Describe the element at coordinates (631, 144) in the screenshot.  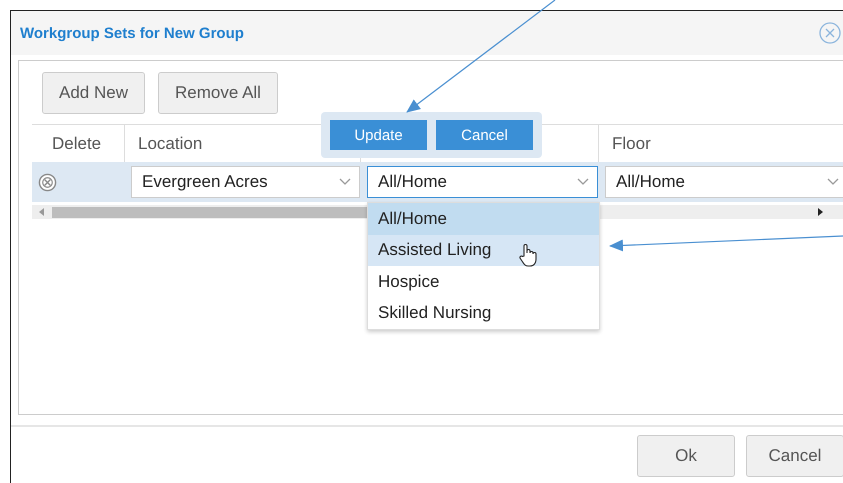
I see `column-header: Floor` at that location.